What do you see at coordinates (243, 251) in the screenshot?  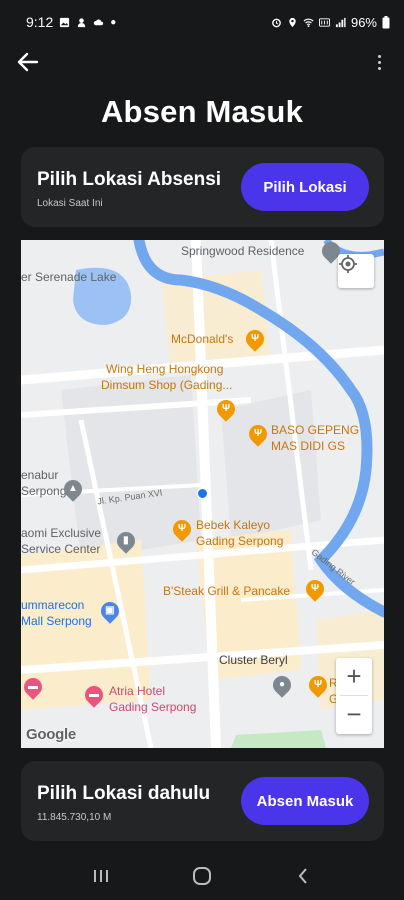 I see `label-springwood: Springwood Residence` at bounding box center [243, 251].